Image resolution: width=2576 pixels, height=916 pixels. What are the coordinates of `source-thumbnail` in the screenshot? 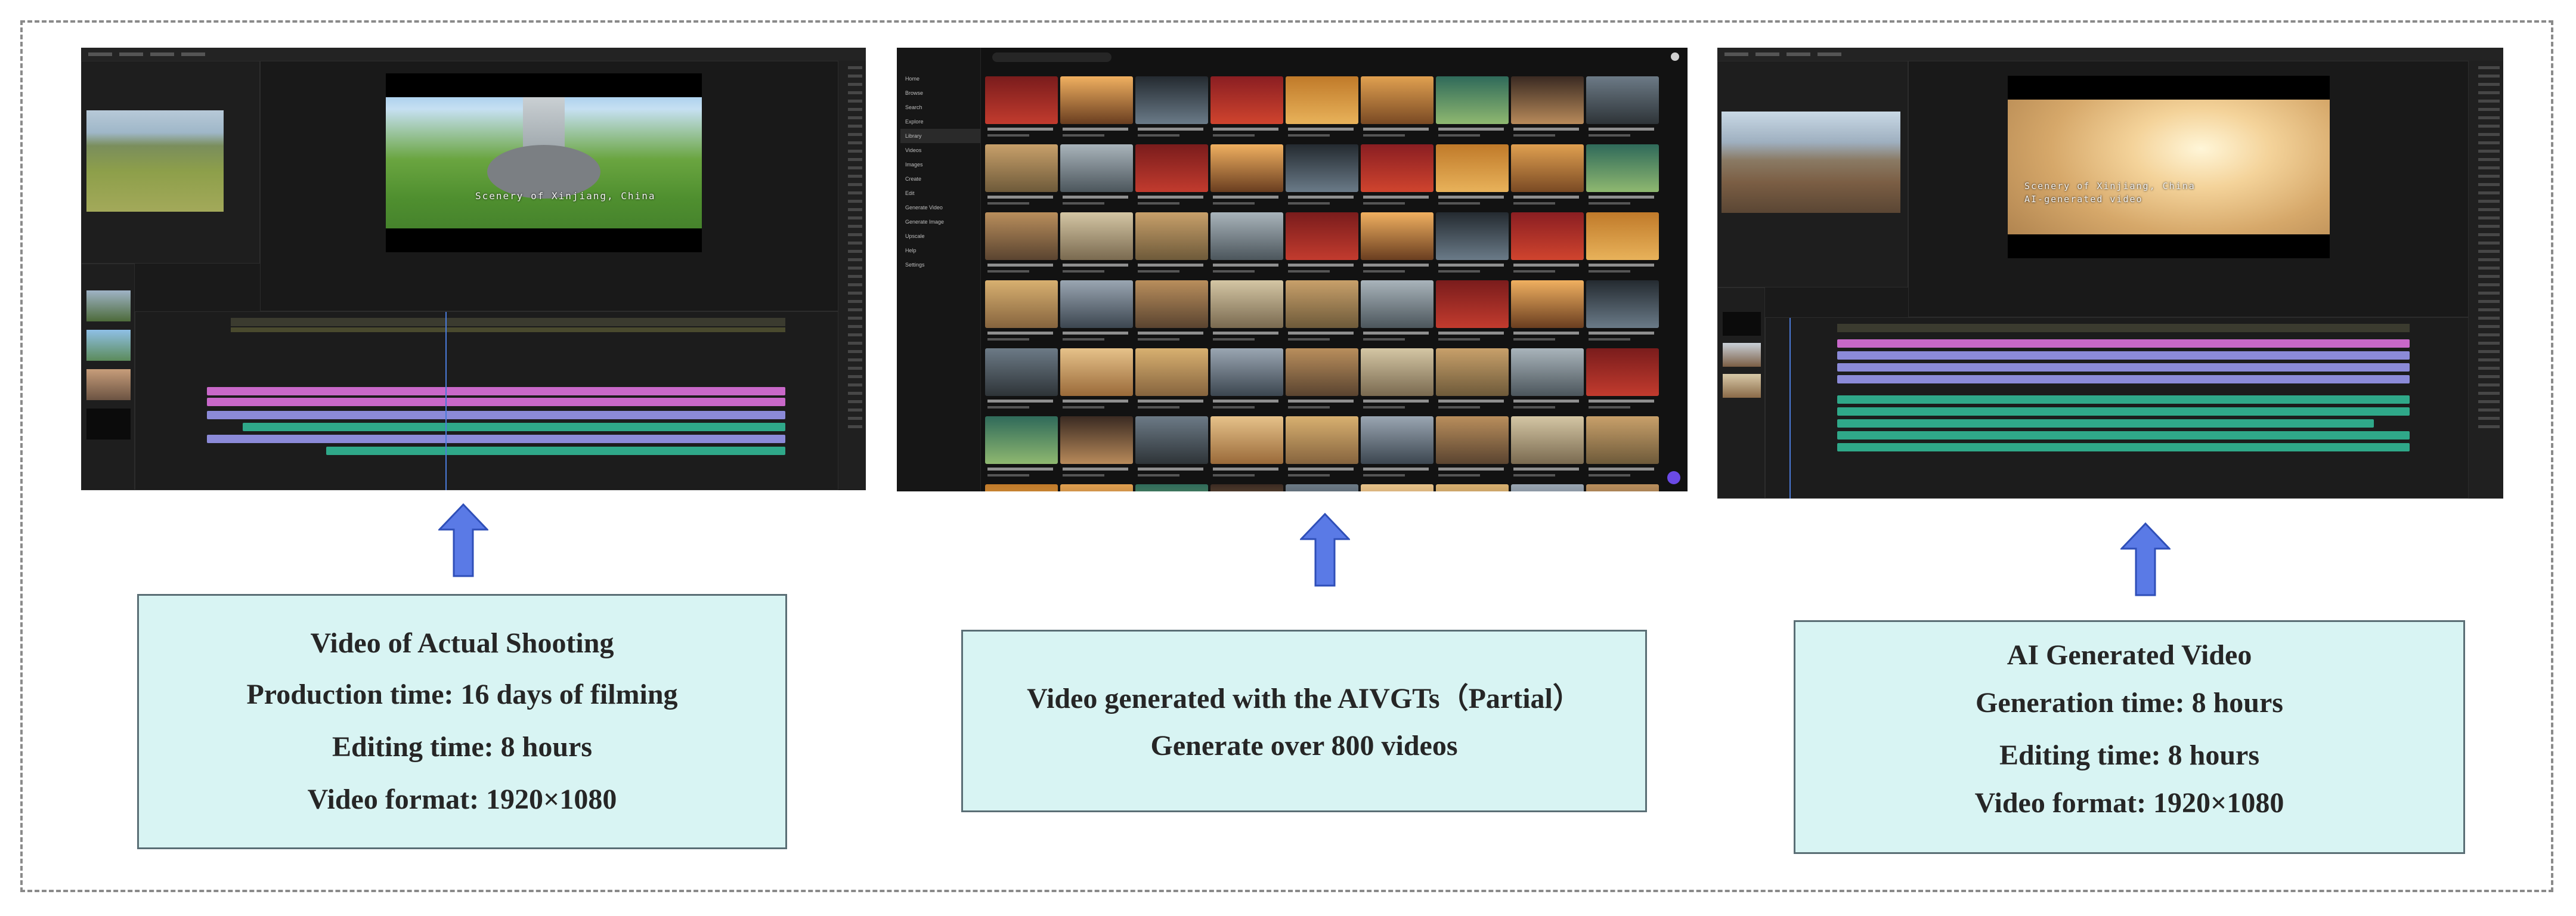 It's located at (155, 161).